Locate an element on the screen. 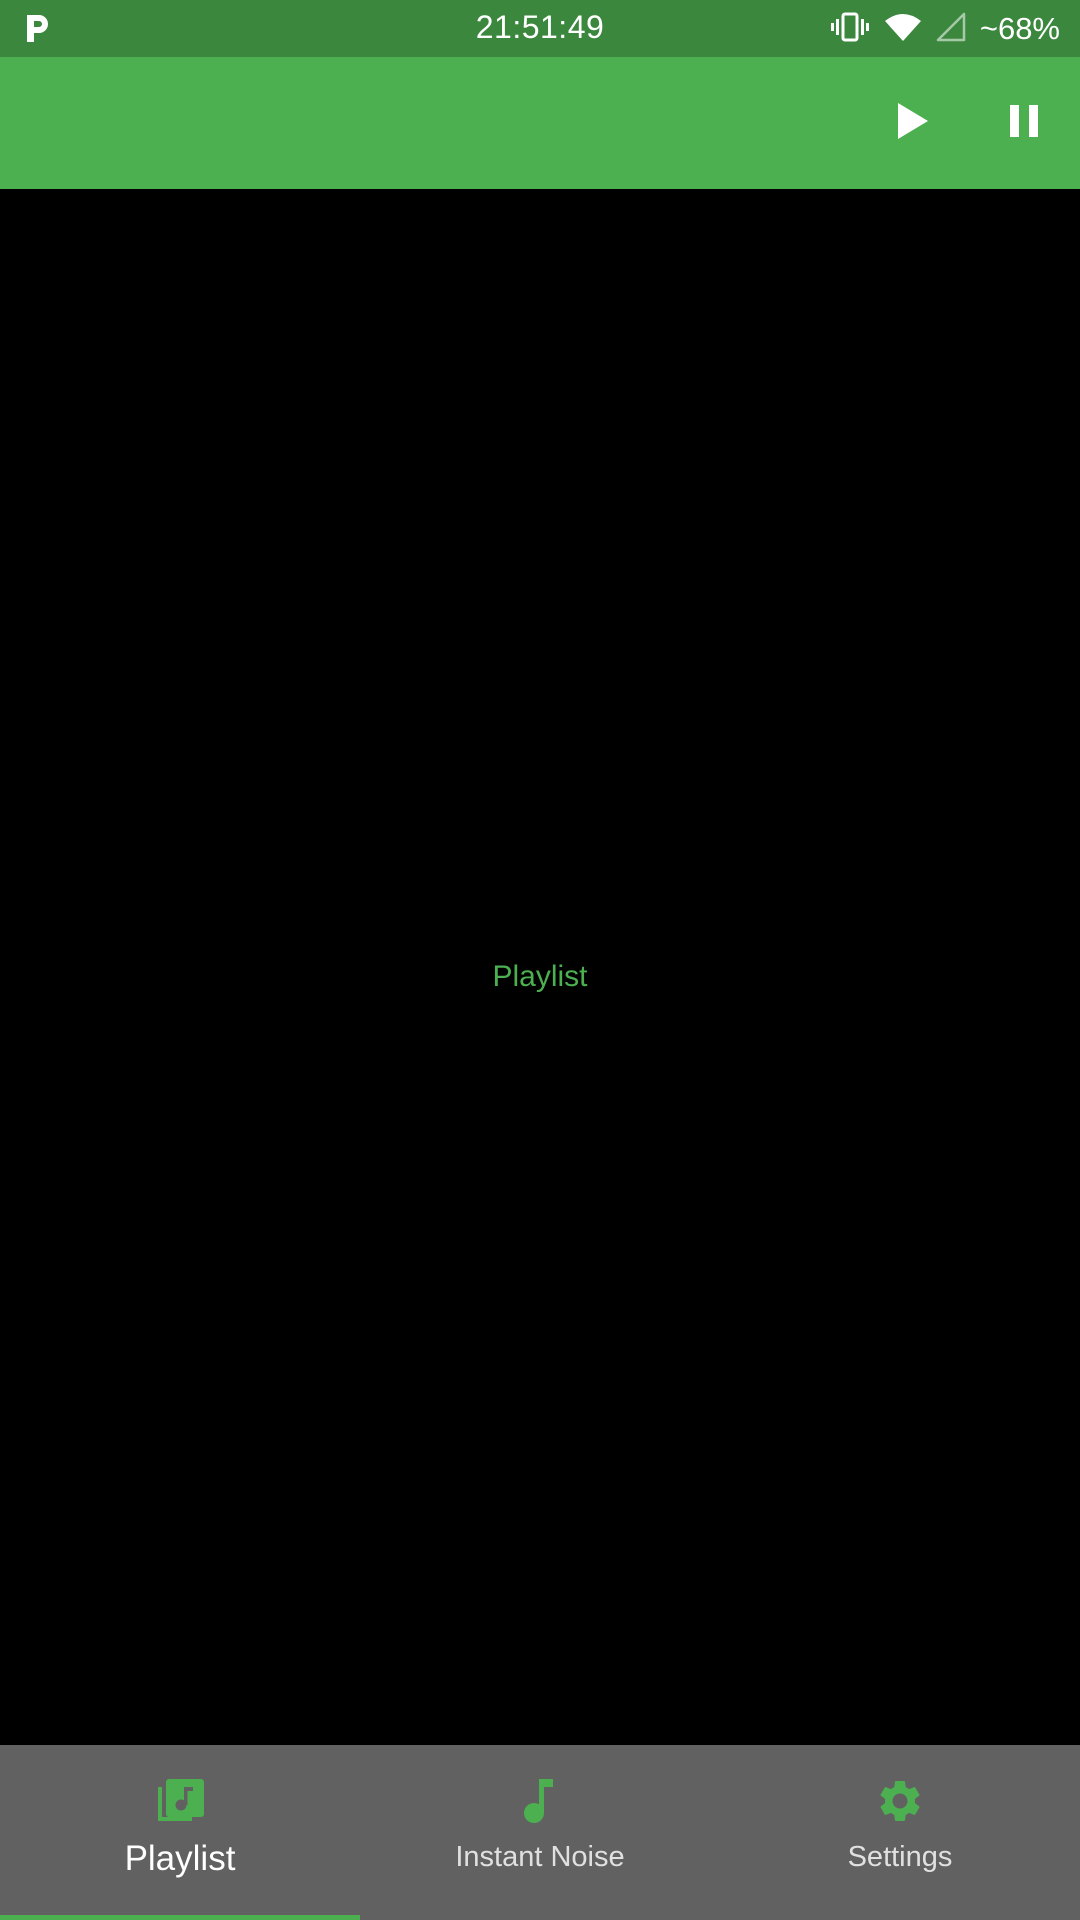  battery-percentage: ~68% is located at coordinates (1019, 28).